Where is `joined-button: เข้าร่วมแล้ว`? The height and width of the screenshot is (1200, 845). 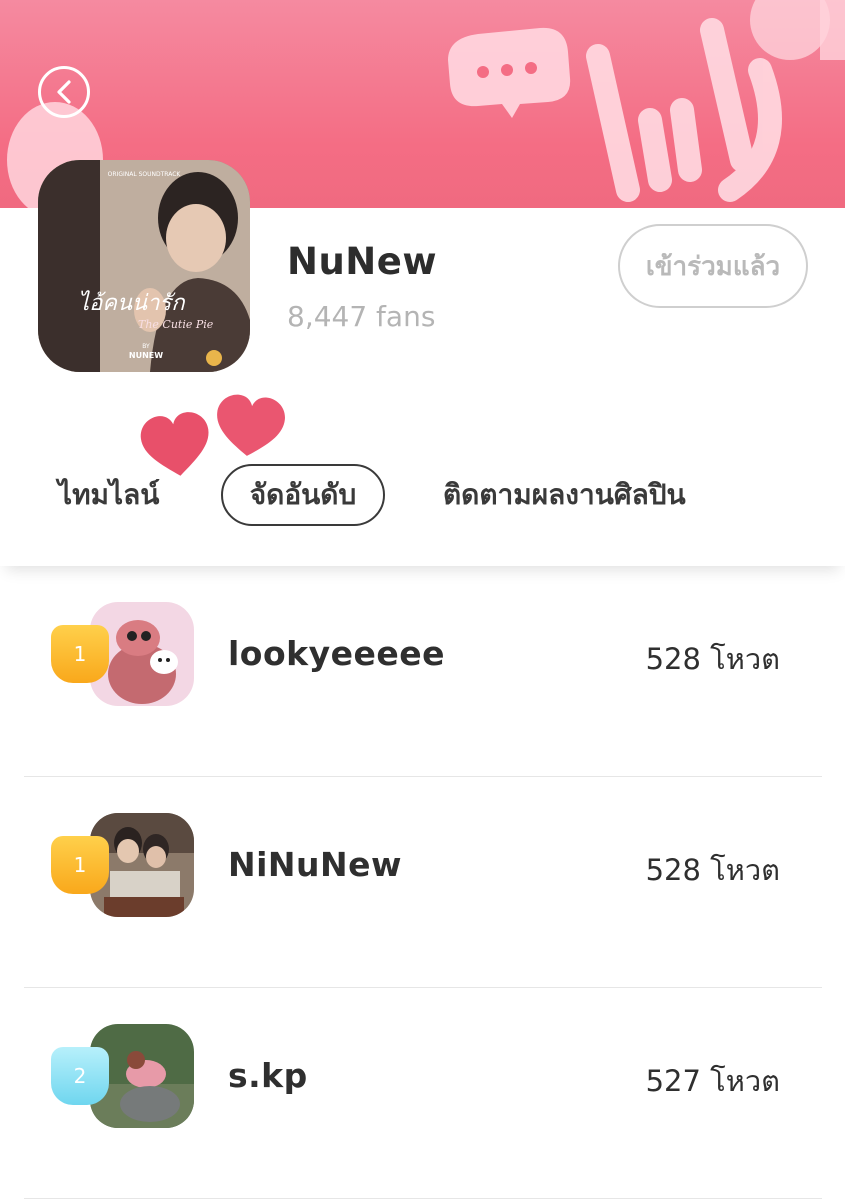 joined-button: เข้าร่วมแล้ว is located at coordinates (713, 266).